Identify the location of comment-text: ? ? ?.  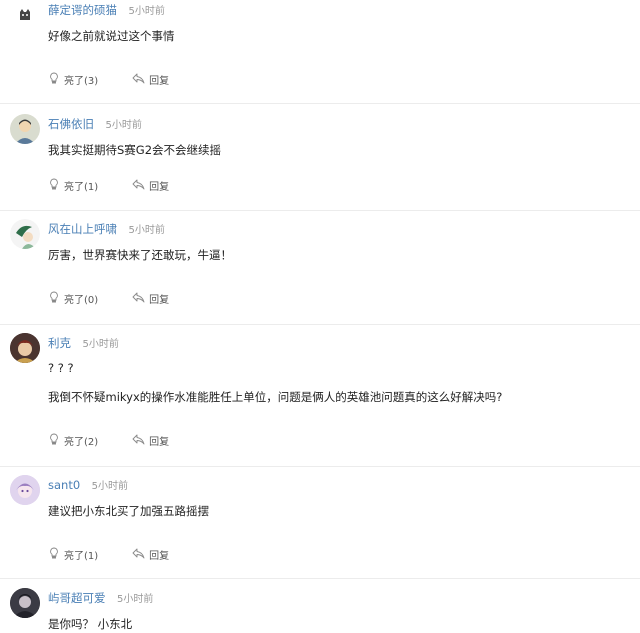
(61, 368).